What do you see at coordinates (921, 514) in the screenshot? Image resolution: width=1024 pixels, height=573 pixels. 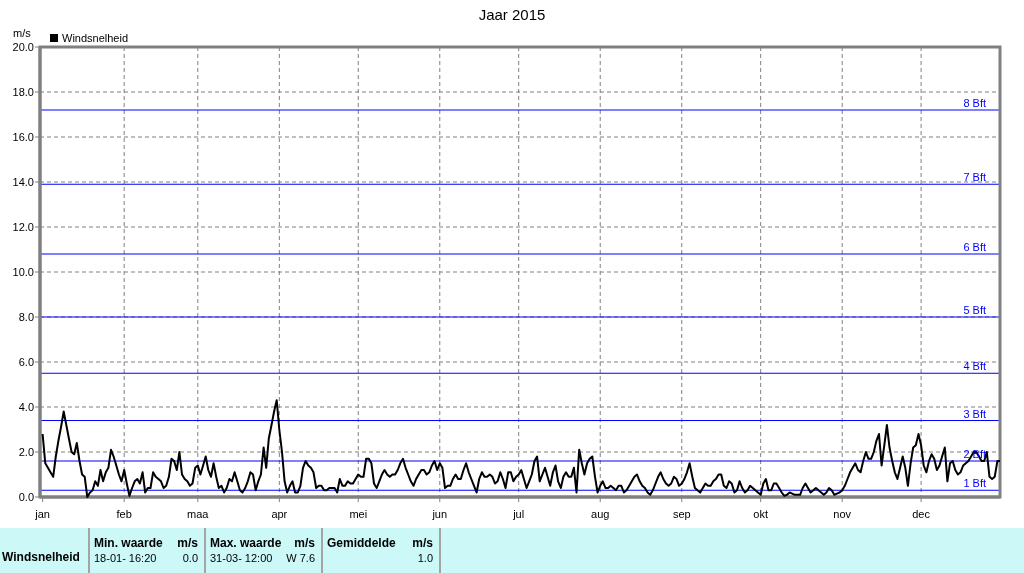 I see `month-label: dec` at bounding box center [921, 514].